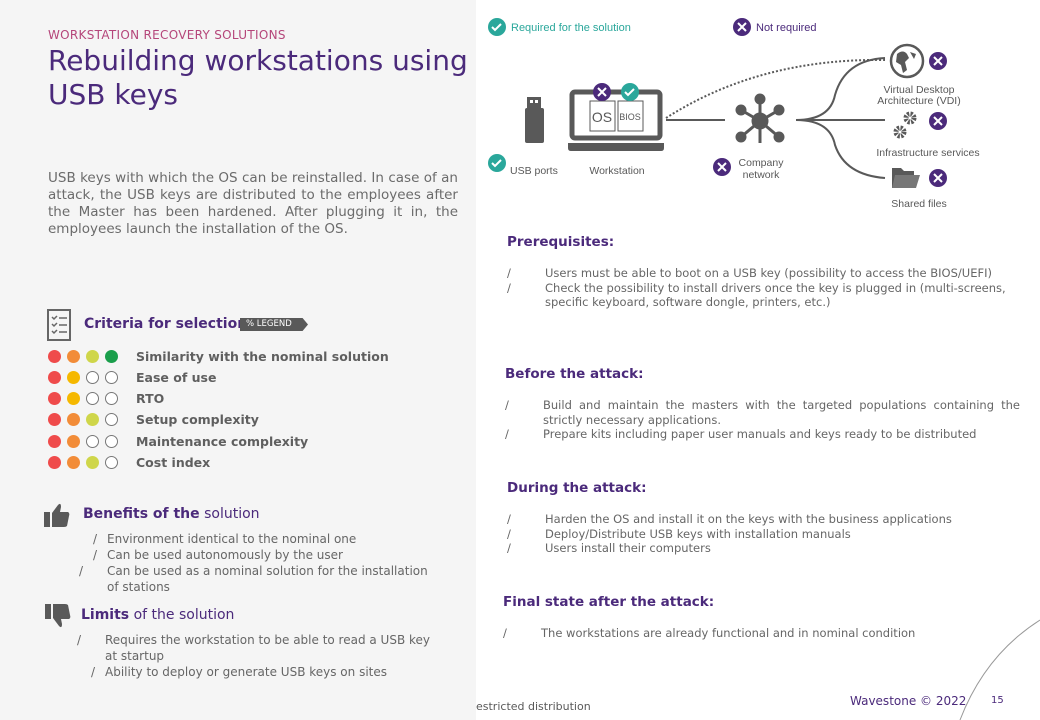 This screenshot has width=1040, height=720. I want to click on network-not-required-icon, so click(722, 167).